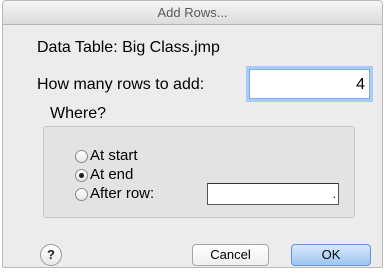  What do you see at coordinates (114, 155) in the screenshot?
I see `radio-at-start-label: At start` at bounding box center [114, 155].